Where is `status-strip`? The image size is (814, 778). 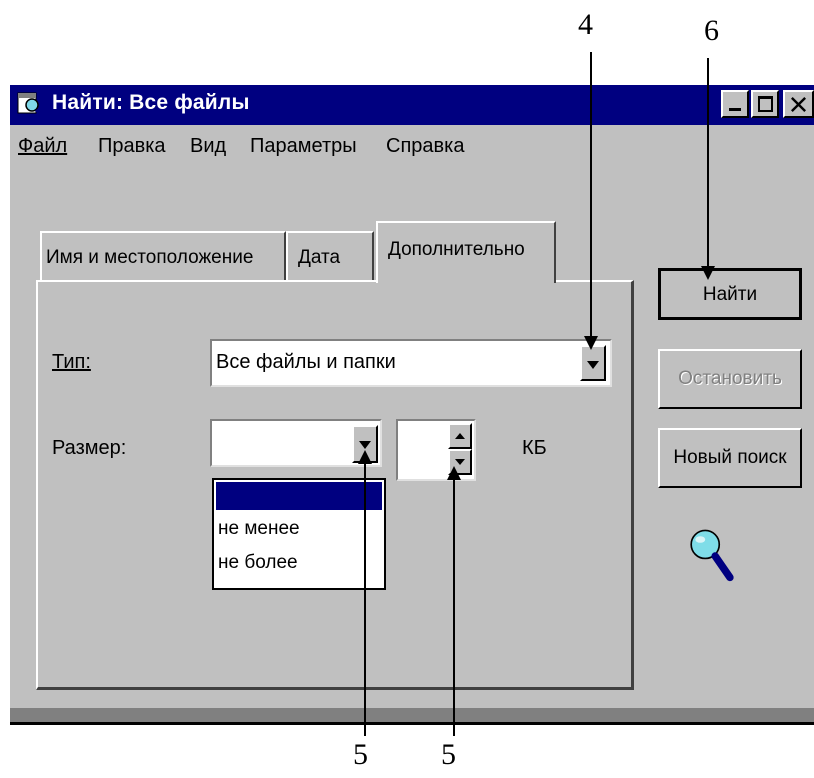 status-strip is located at coordinates (412, 715).